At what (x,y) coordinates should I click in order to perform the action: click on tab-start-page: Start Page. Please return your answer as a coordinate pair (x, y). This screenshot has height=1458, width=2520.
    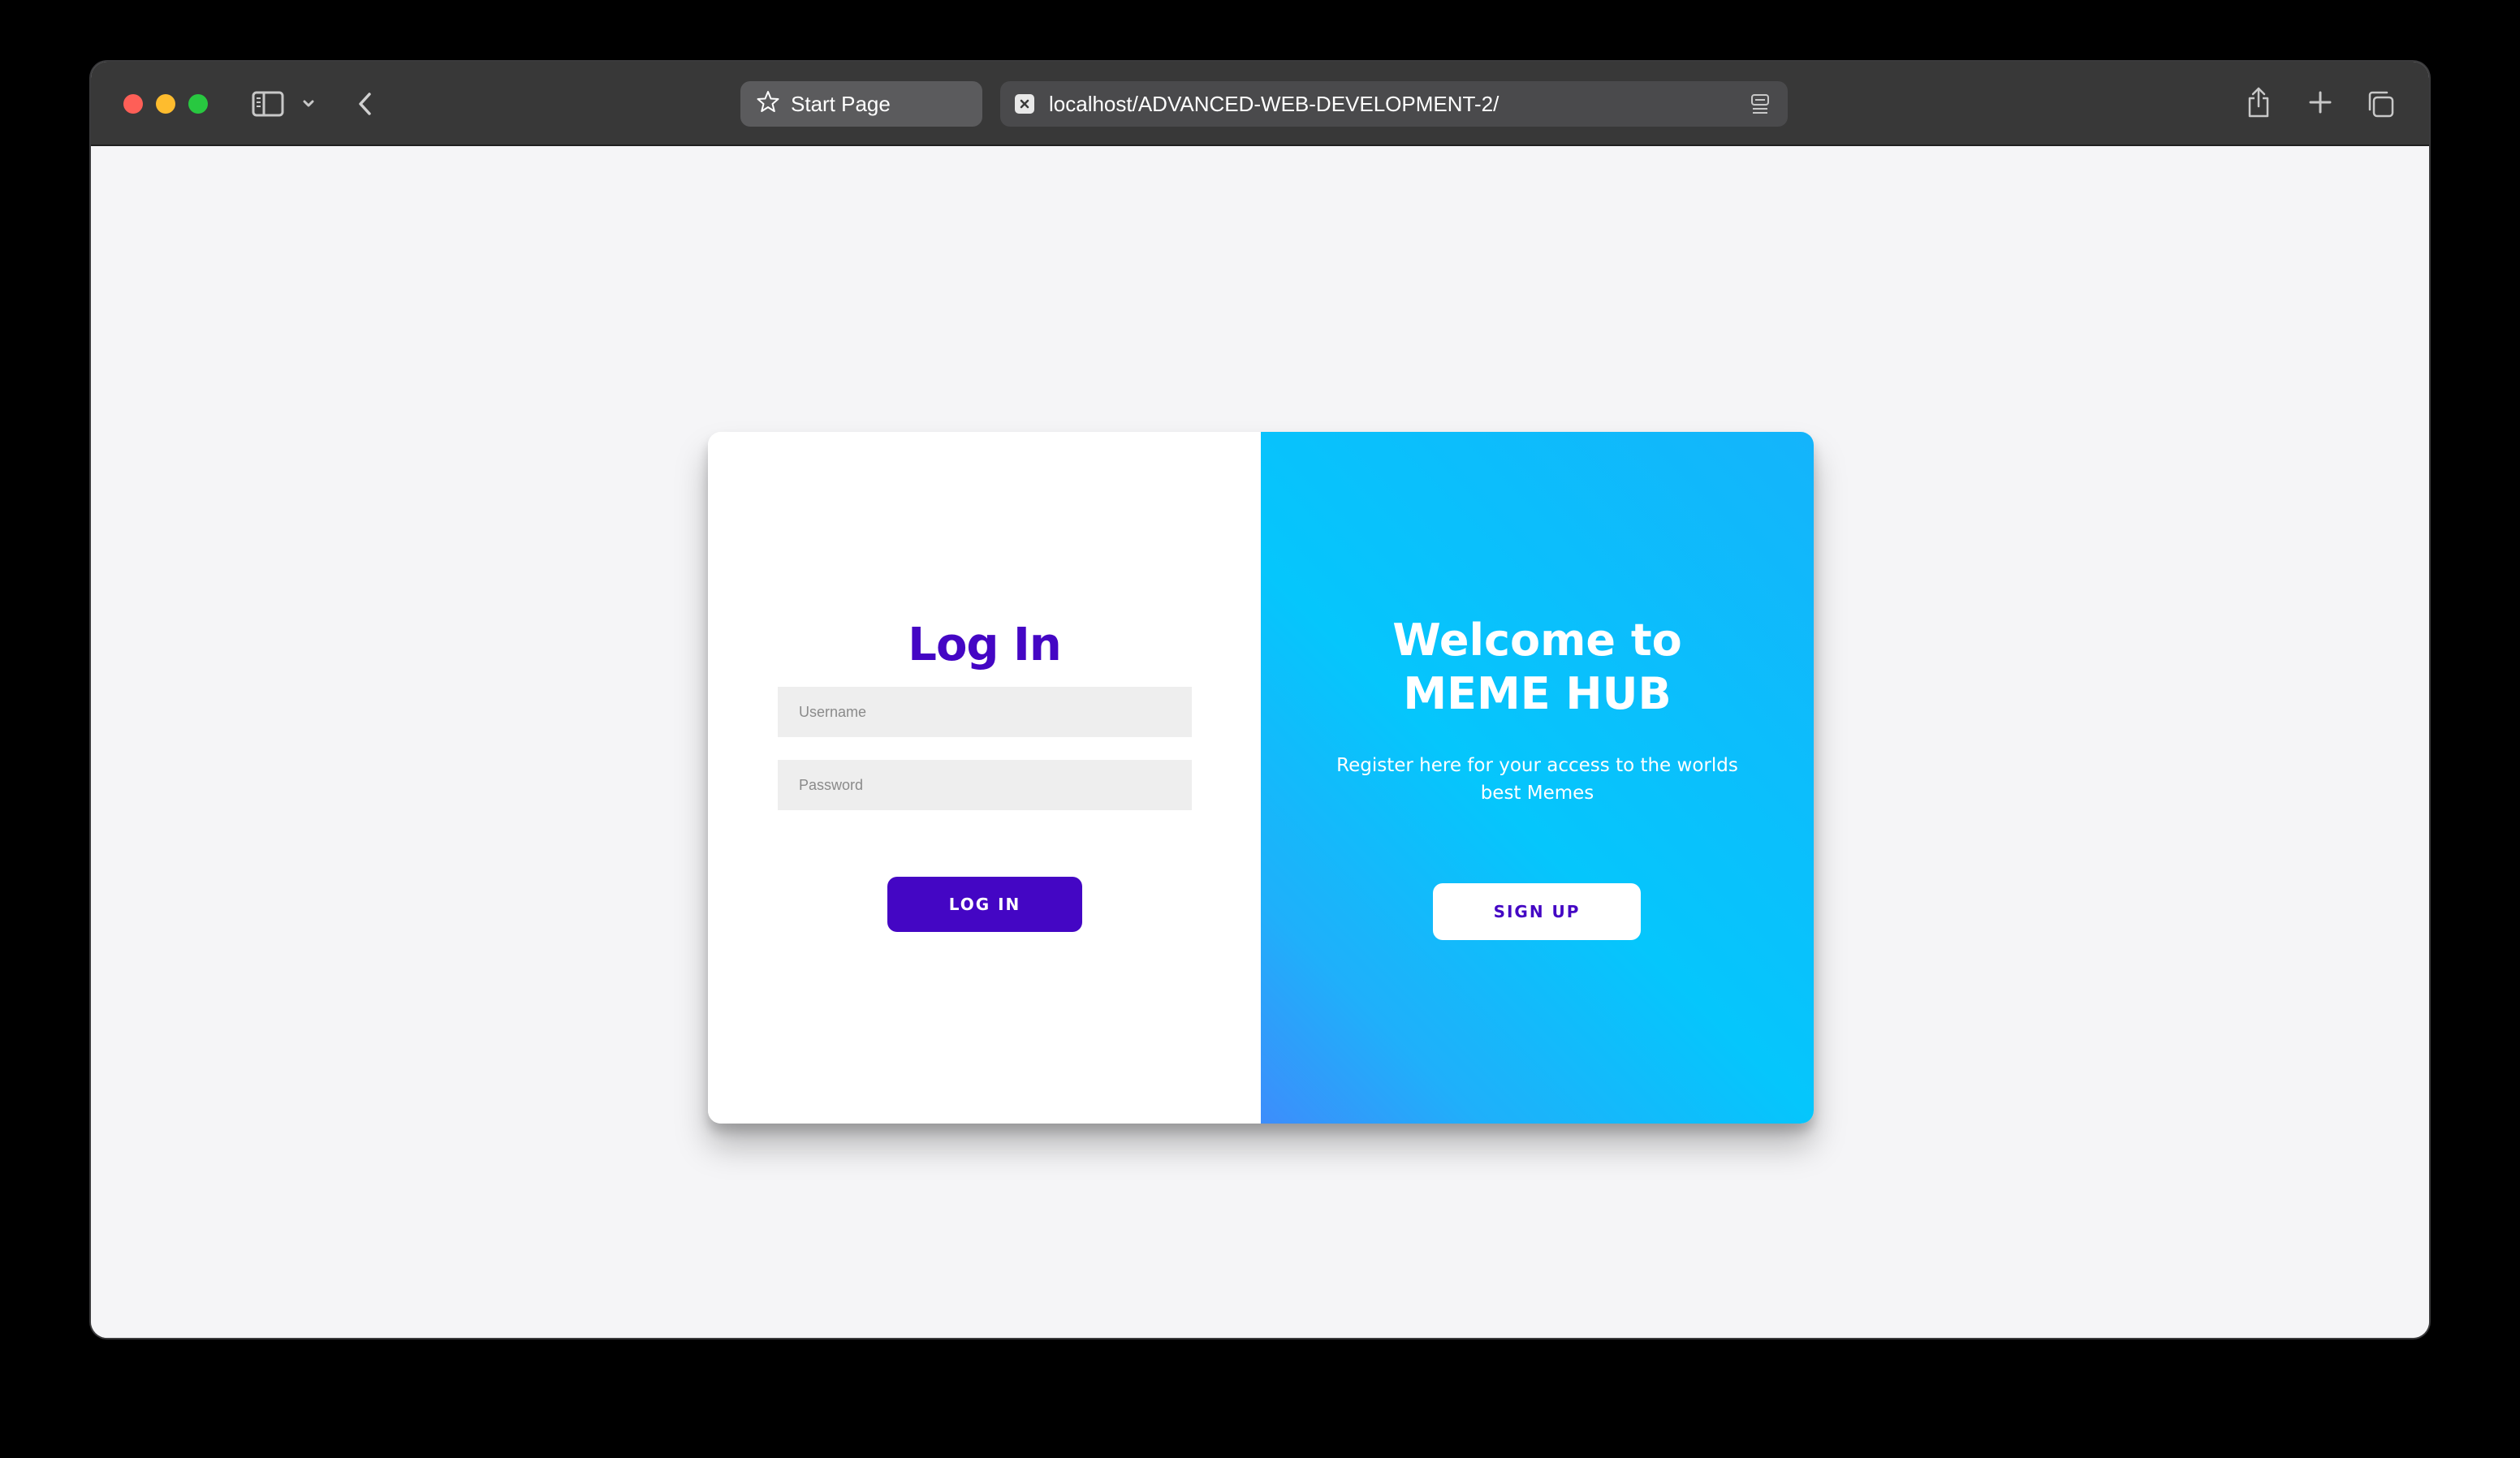
    Looking at the image, I should click on (861, 104).